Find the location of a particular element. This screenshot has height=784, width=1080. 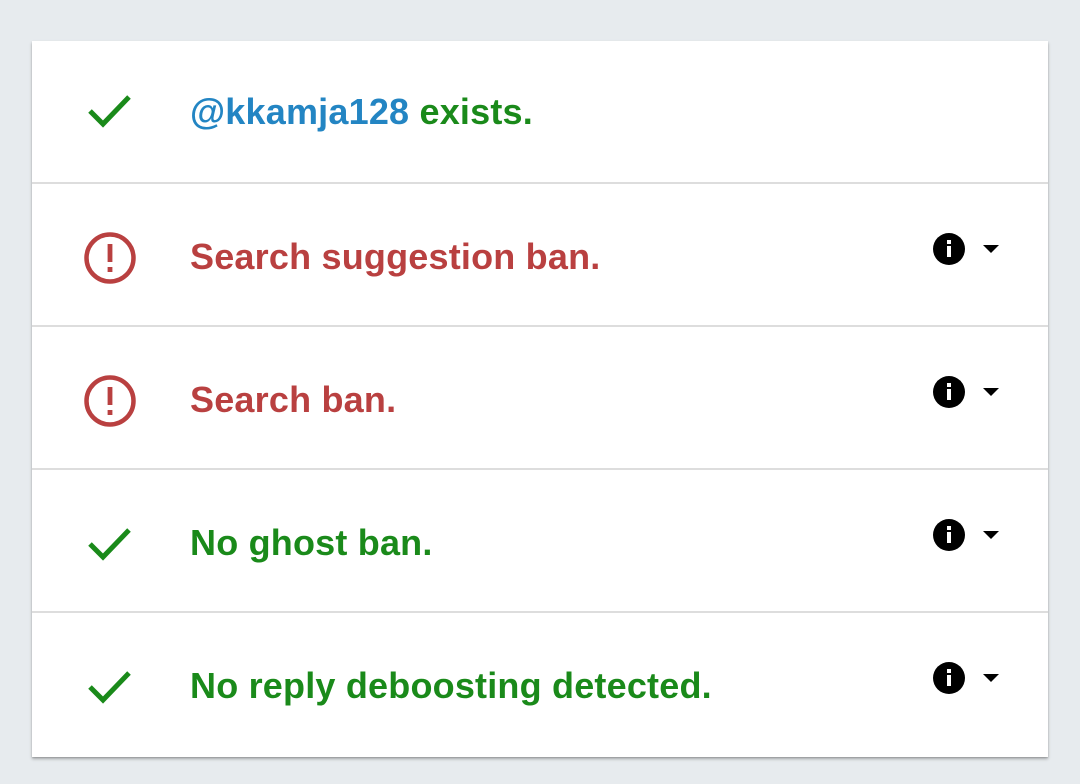

account-handle-link: @kkamja128 is located at coordinates (299, 111).